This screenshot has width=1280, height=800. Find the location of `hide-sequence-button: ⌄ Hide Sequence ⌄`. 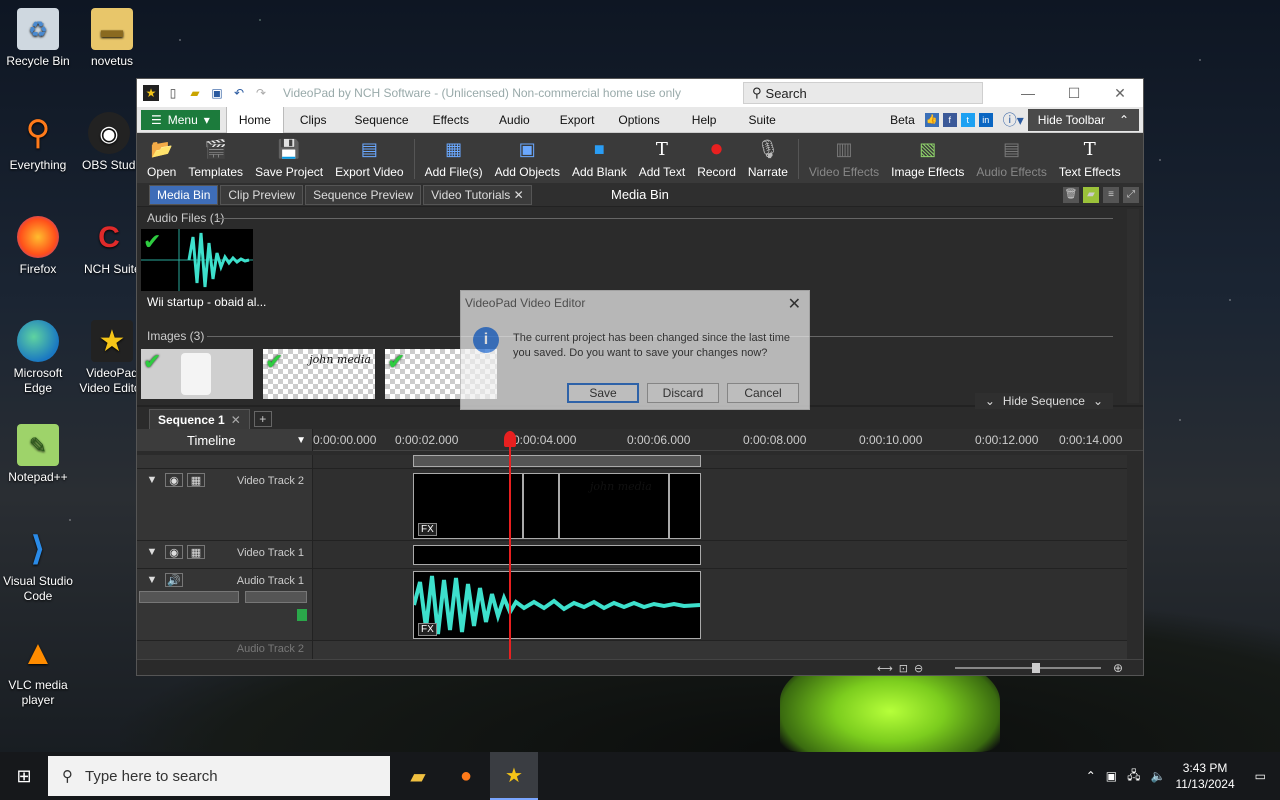

hide-sequence-button: ⌄ Hide Sequence ⌄ is located at coordinates (1043, 401).